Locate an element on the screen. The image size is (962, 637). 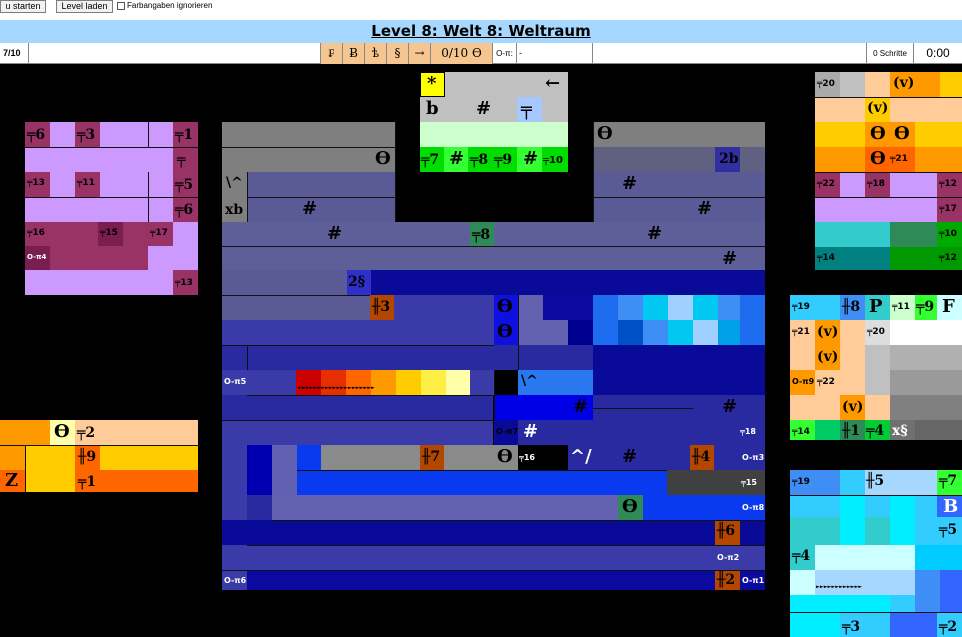
inventory-slot: ѣ is located at coordinates (376, 53).